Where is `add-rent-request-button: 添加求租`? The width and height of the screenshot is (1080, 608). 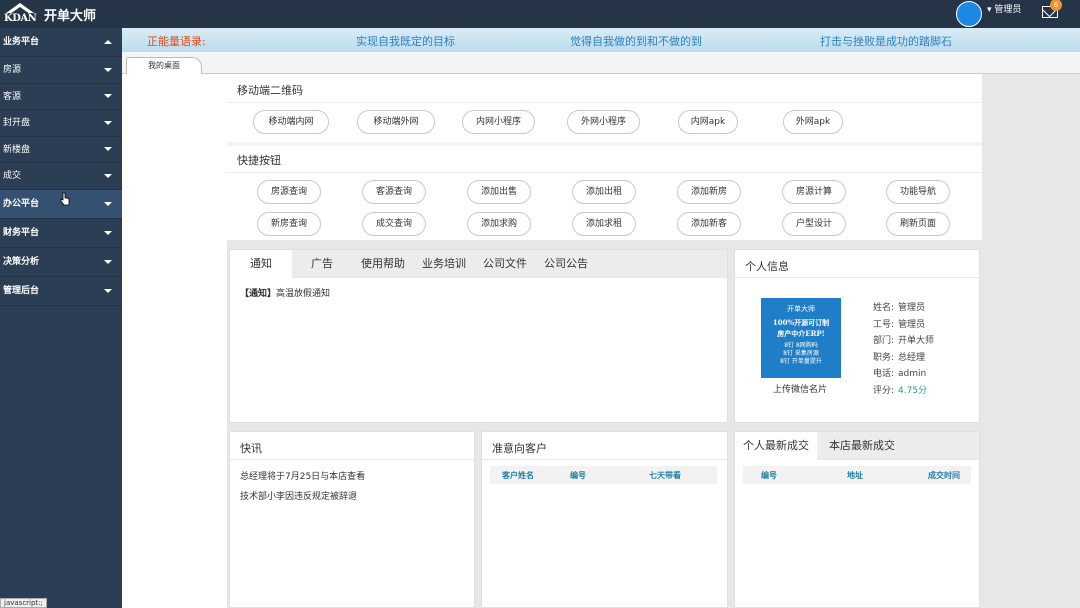
add-rent-request-button: 添加求租 is located at coordinates (604, 224).